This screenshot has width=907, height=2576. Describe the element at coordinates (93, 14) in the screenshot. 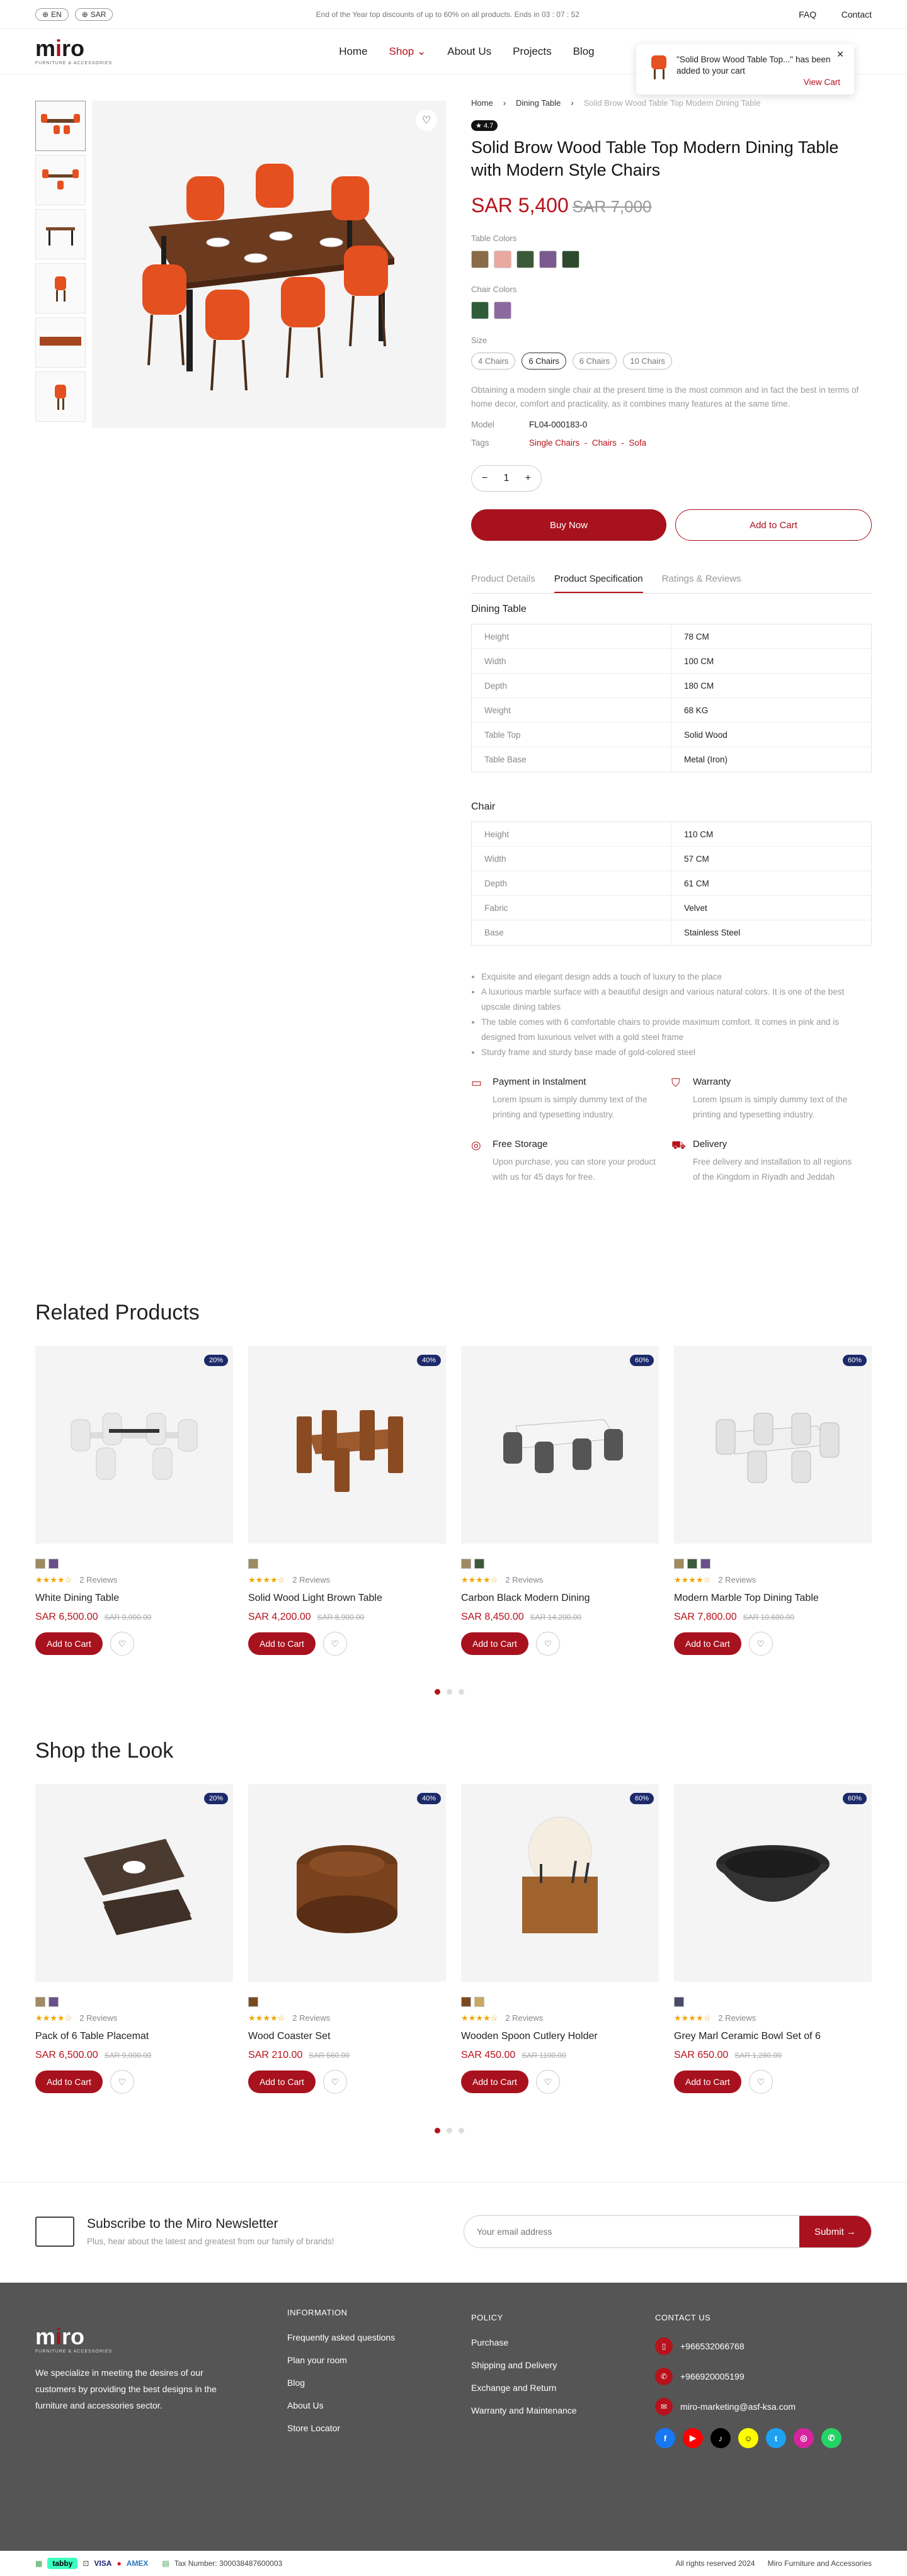

I see `currency-selector: ⊕ SAR` at that location.